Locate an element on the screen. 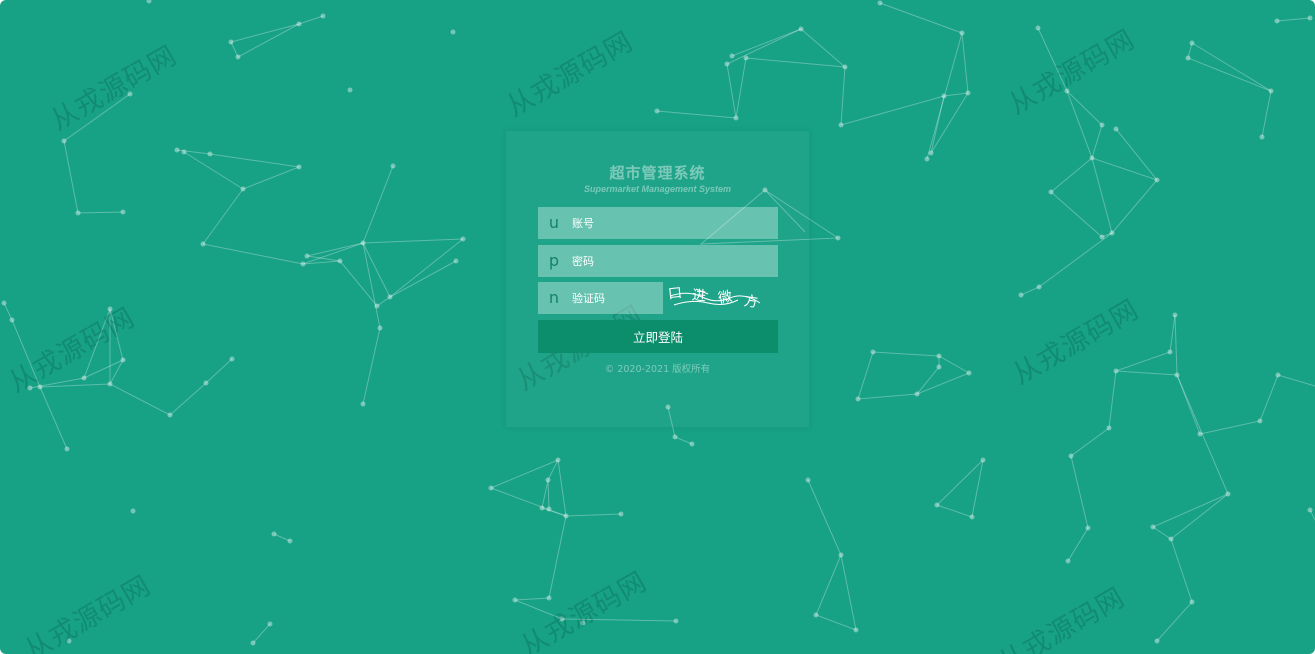 This screenshot has width=1315, height=654. captcha-glyph: 方 is located at coordinates (751, 302).